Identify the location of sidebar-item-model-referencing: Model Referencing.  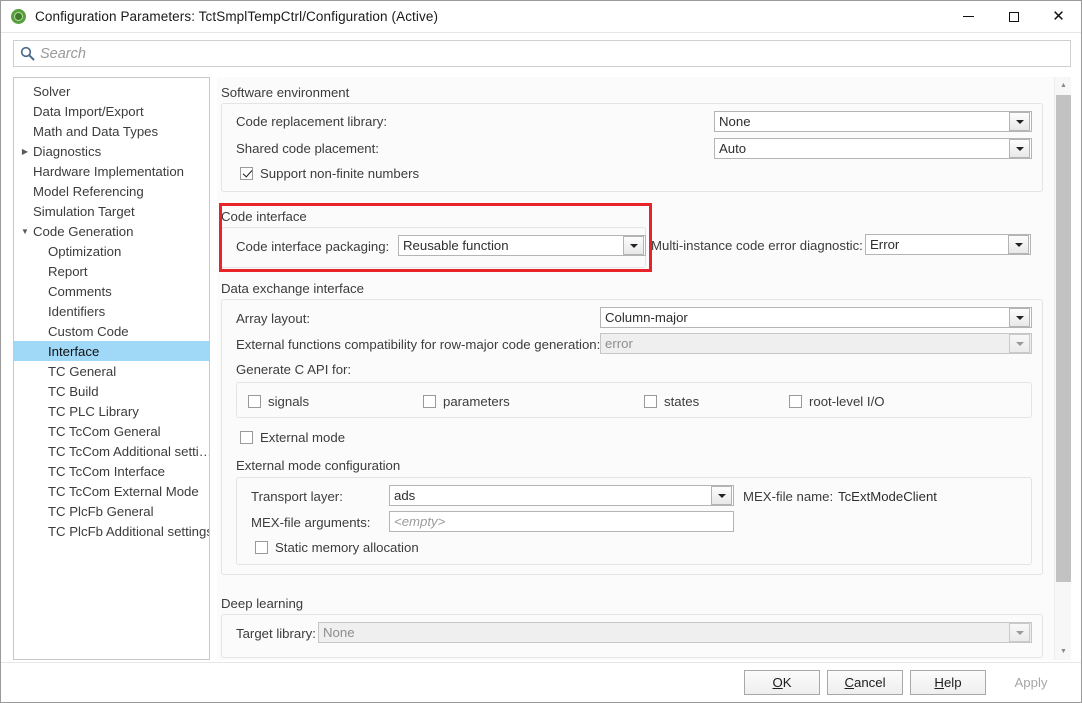
(111, 191).